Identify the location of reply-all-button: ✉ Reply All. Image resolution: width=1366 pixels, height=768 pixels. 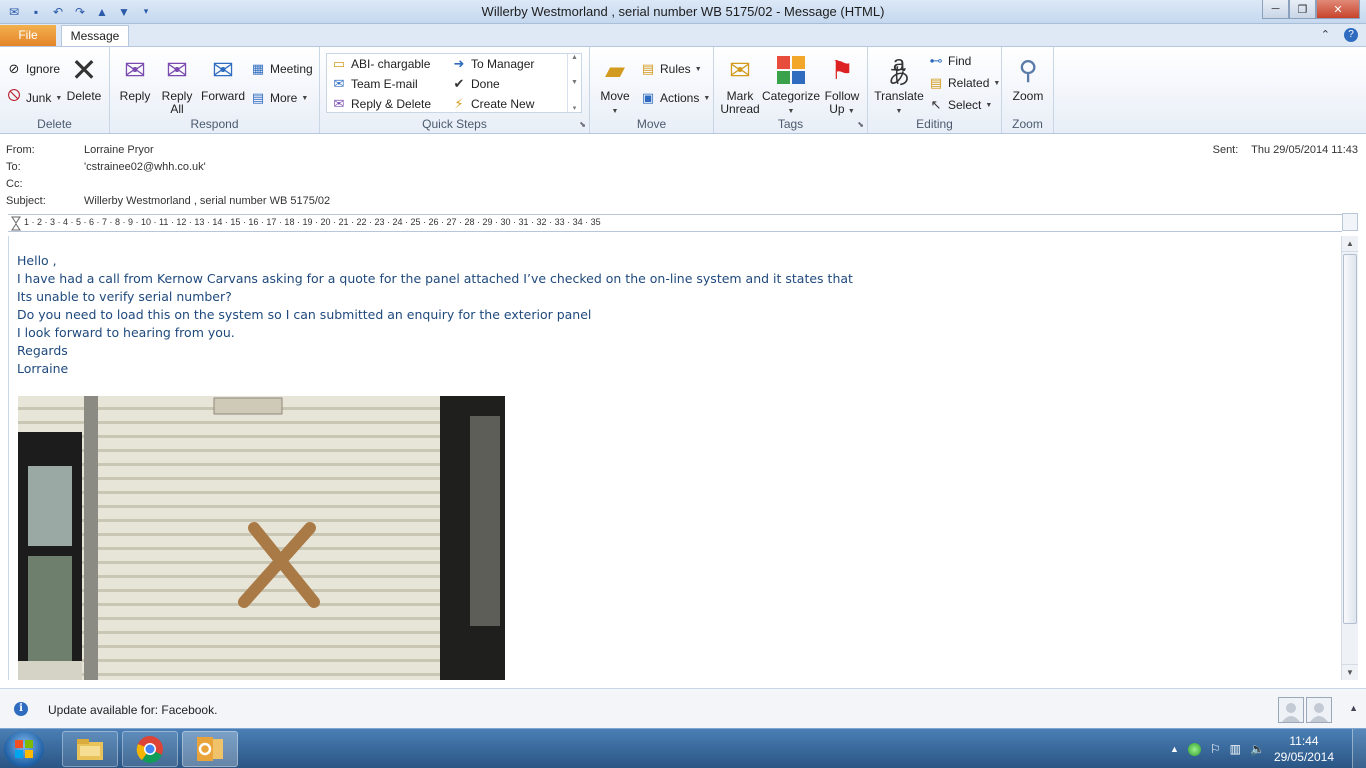
(177, 84).